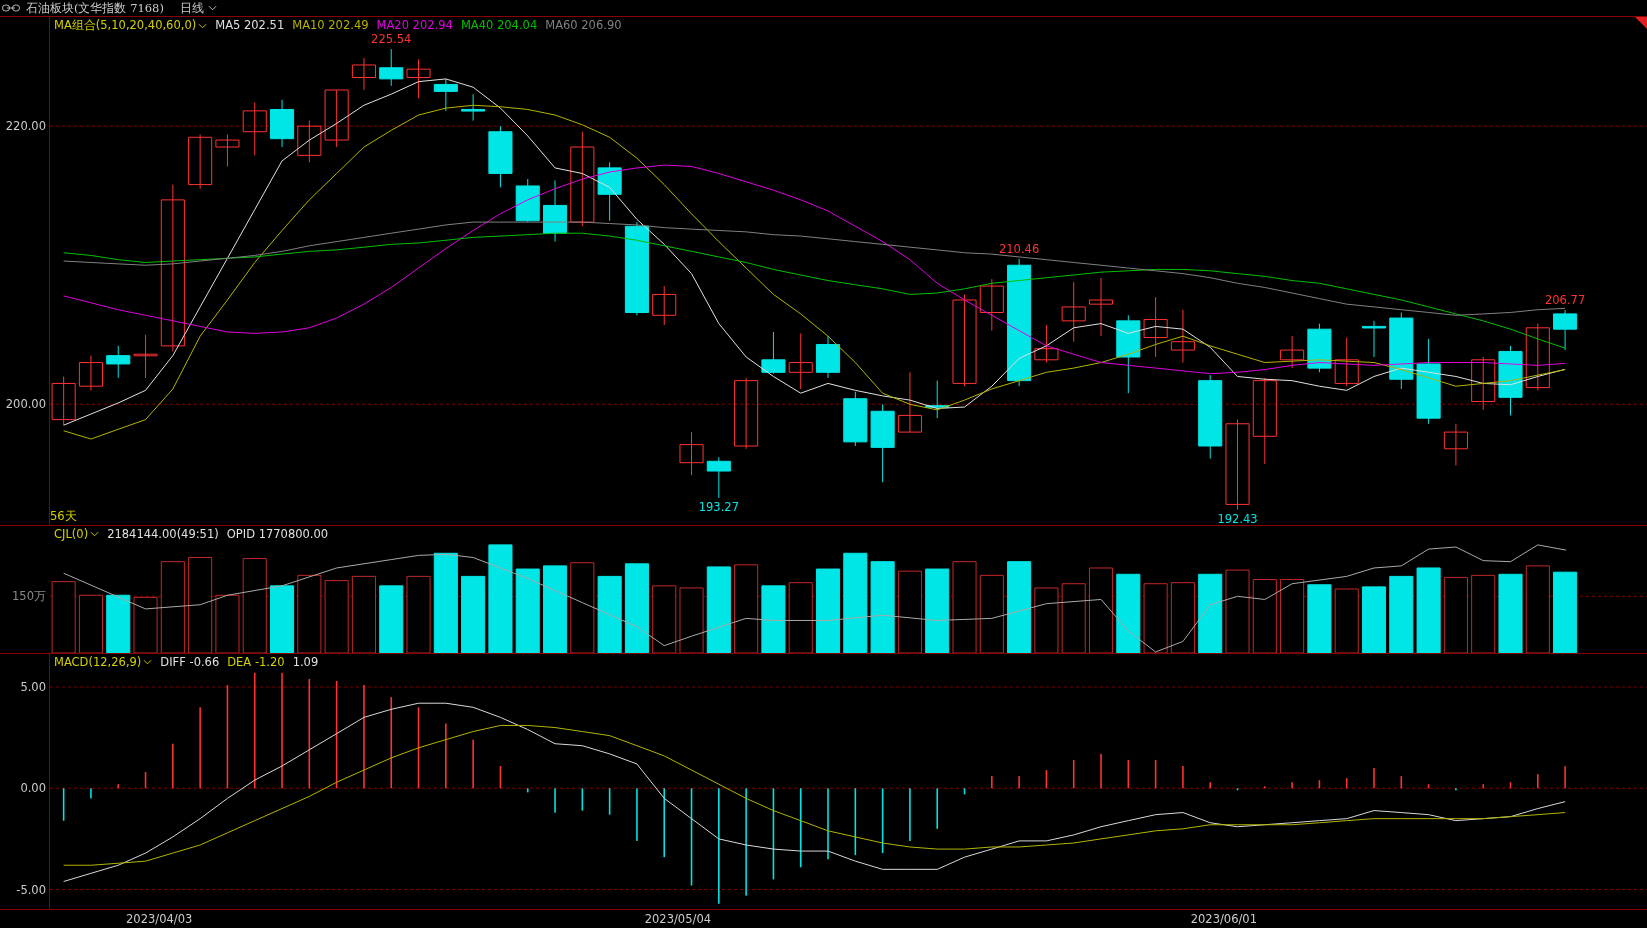 This screenshot has height=928, width=1647. Describe the element at coordinates (499, 25) in the screenshot. I see `moving-average-reading: MA40 204.04` at that location.